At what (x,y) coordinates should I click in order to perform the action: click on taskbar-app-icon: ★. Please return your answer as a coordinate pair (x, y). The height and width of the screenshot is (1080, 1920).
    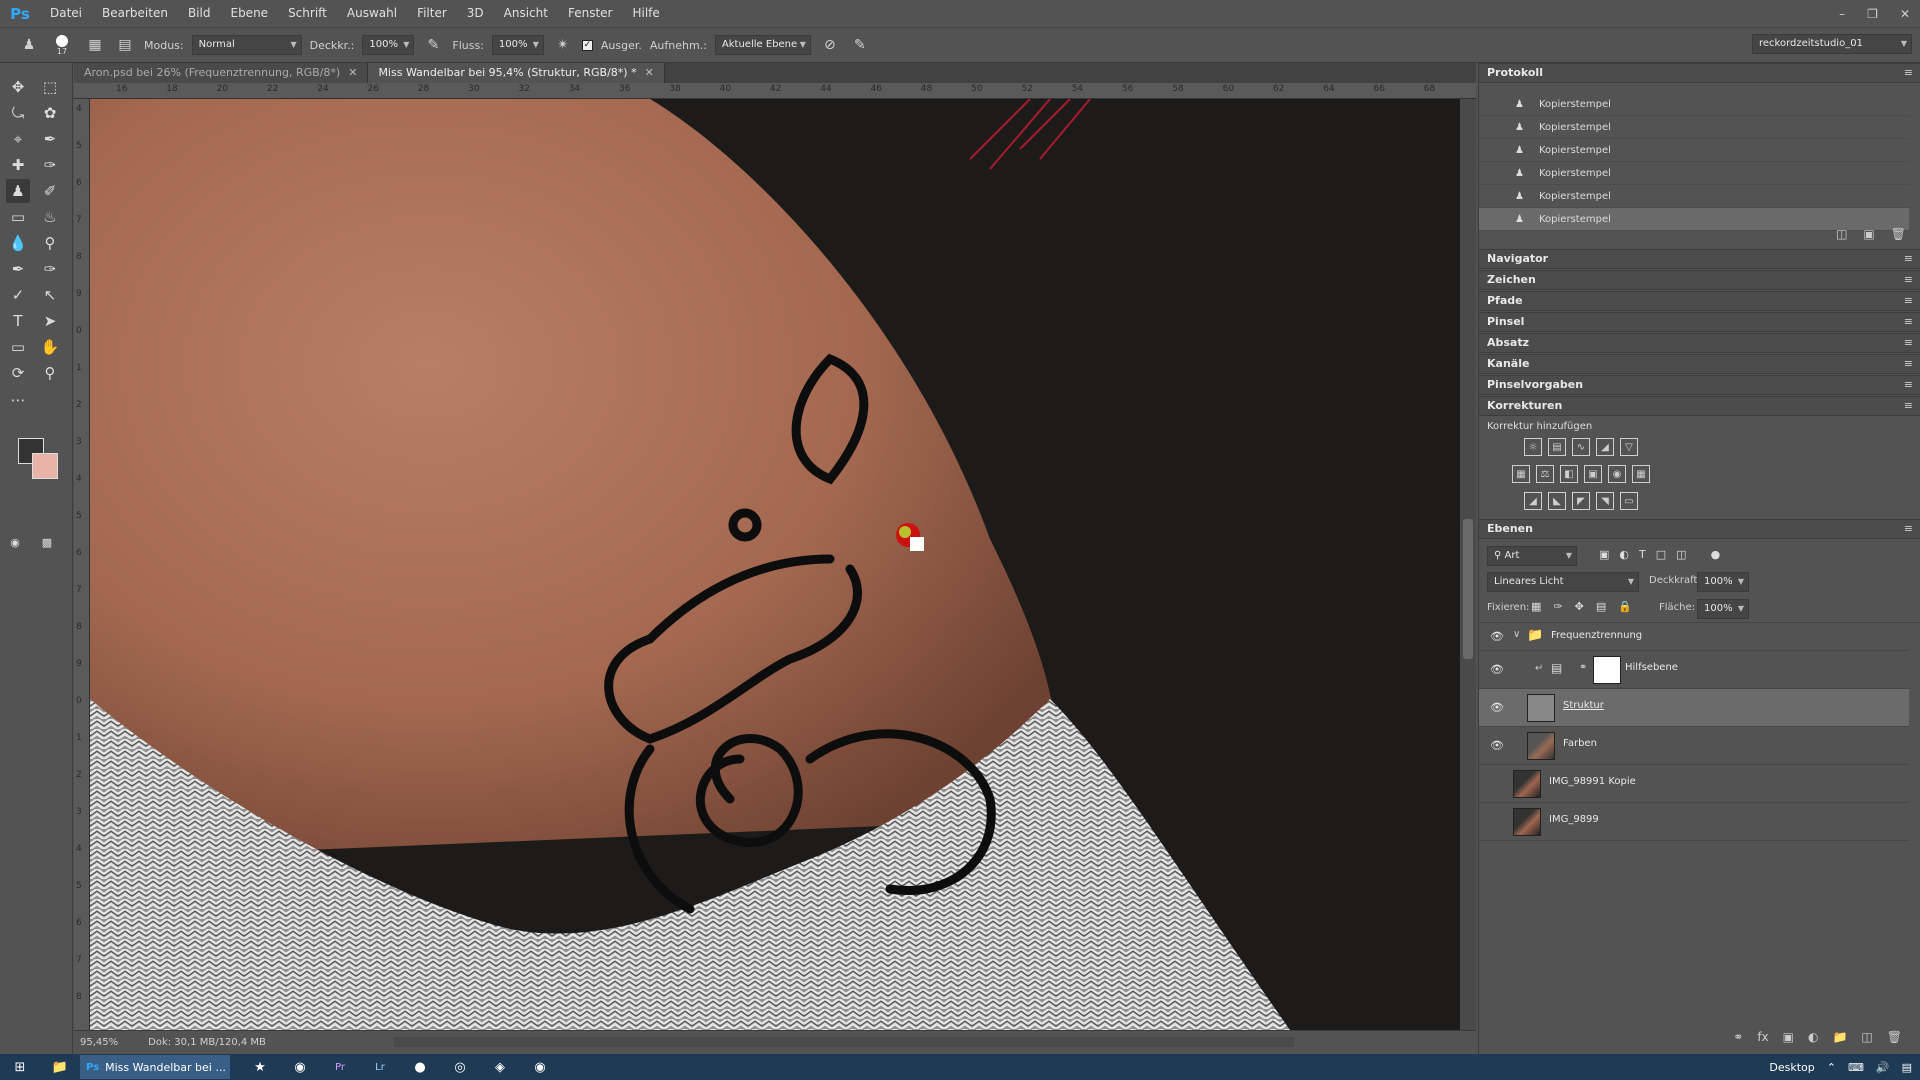
    Looking at the image, I should click on (260, 1067).